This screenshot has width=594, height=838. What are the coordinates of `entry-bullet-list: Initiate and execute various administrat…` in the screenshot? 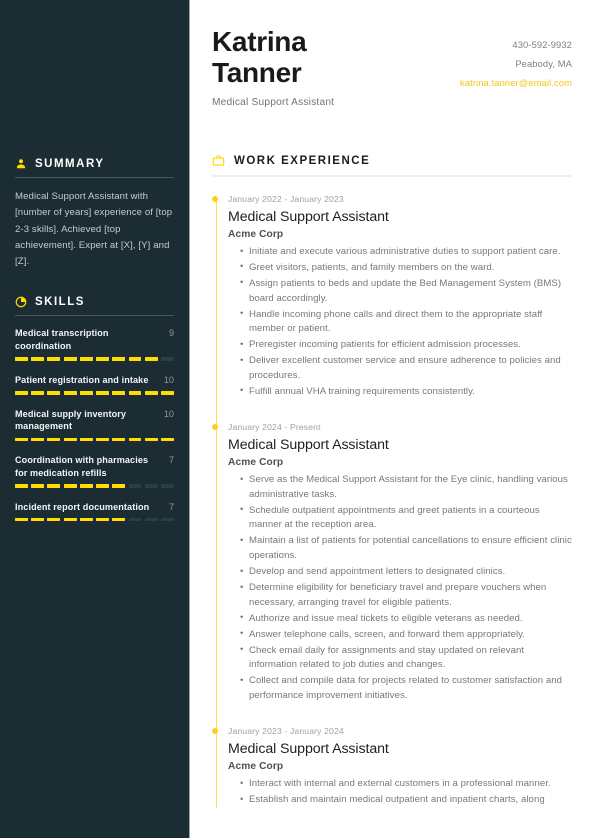 It's located at (400, 322).